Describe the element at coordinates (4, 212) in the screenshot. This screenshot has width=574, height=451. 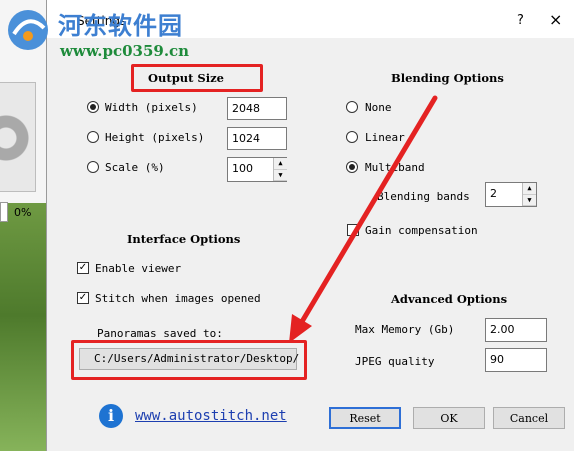
I see `bg-progress-bar` at that location.